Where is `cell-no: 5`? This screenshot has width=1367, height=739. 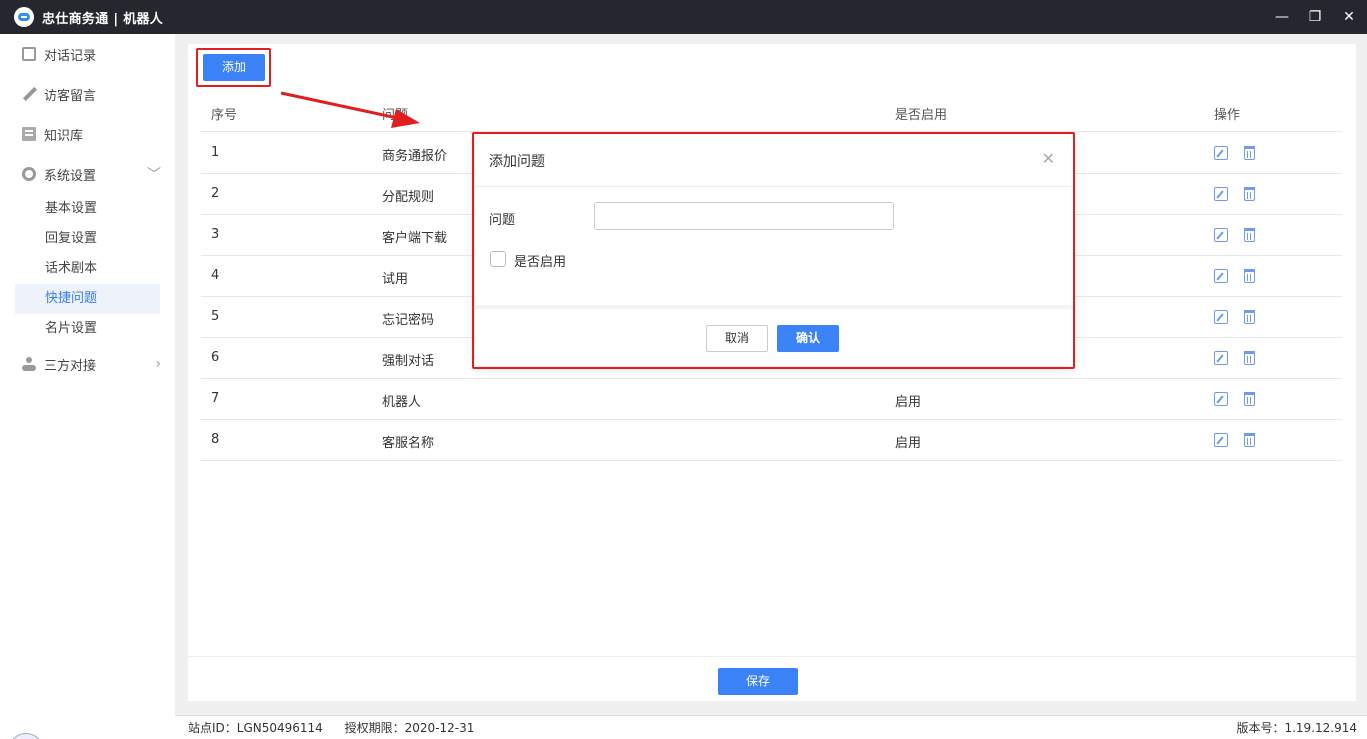
cell-no: 5 is located at coordinates (215, 316).